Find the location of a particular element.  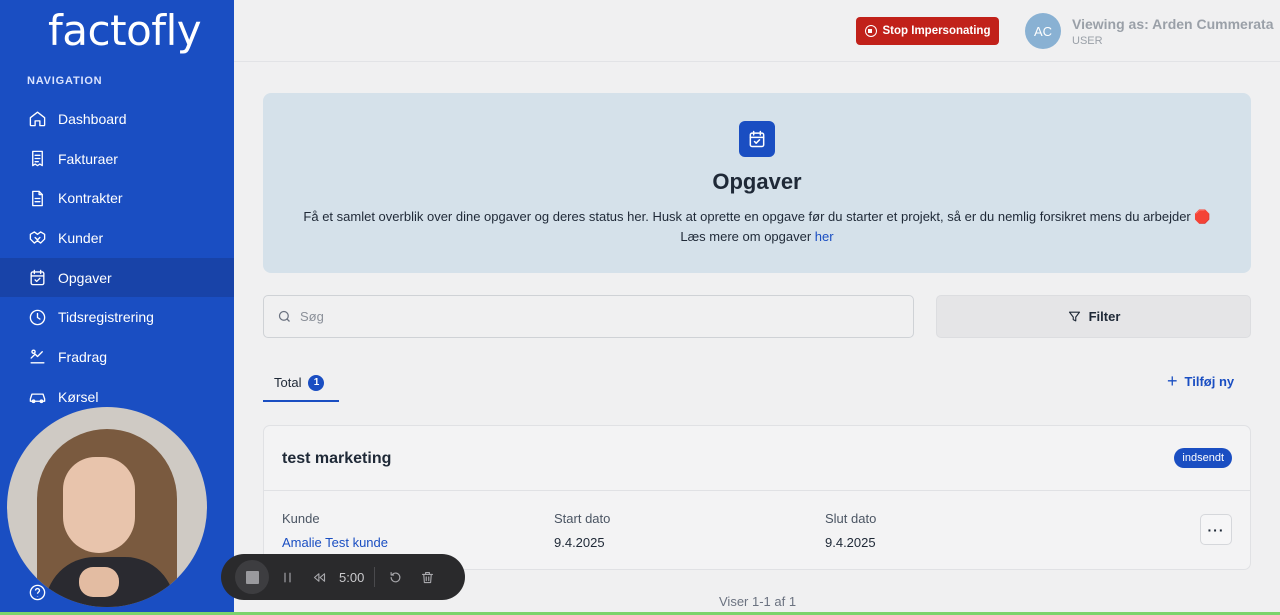

trash-icon is located at coordinates (427, 577).